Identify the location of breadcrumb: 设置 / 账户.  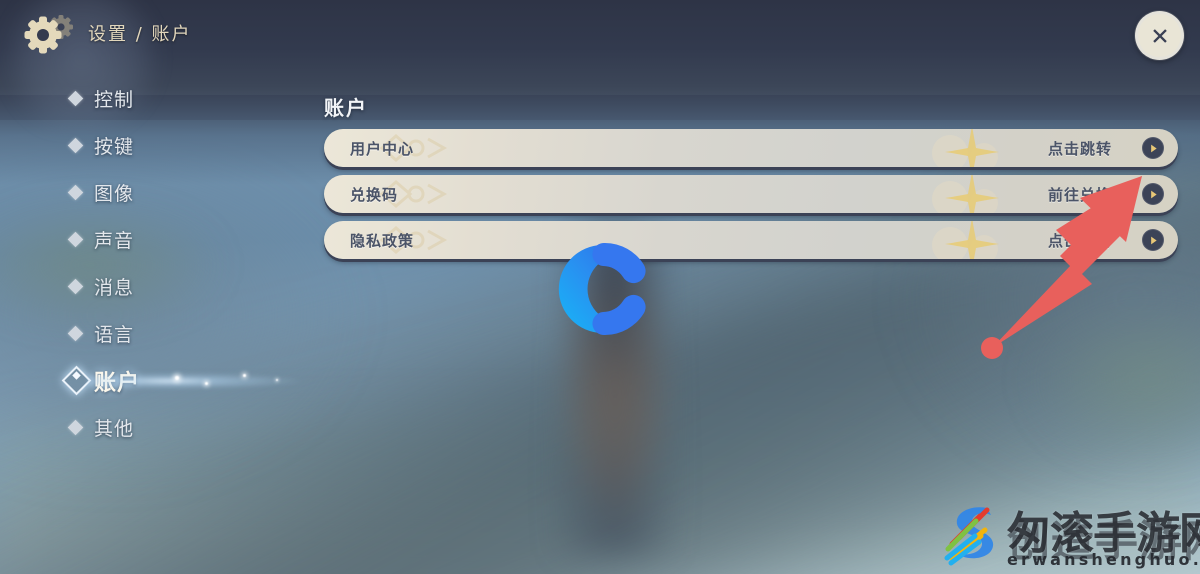
(140, 34).